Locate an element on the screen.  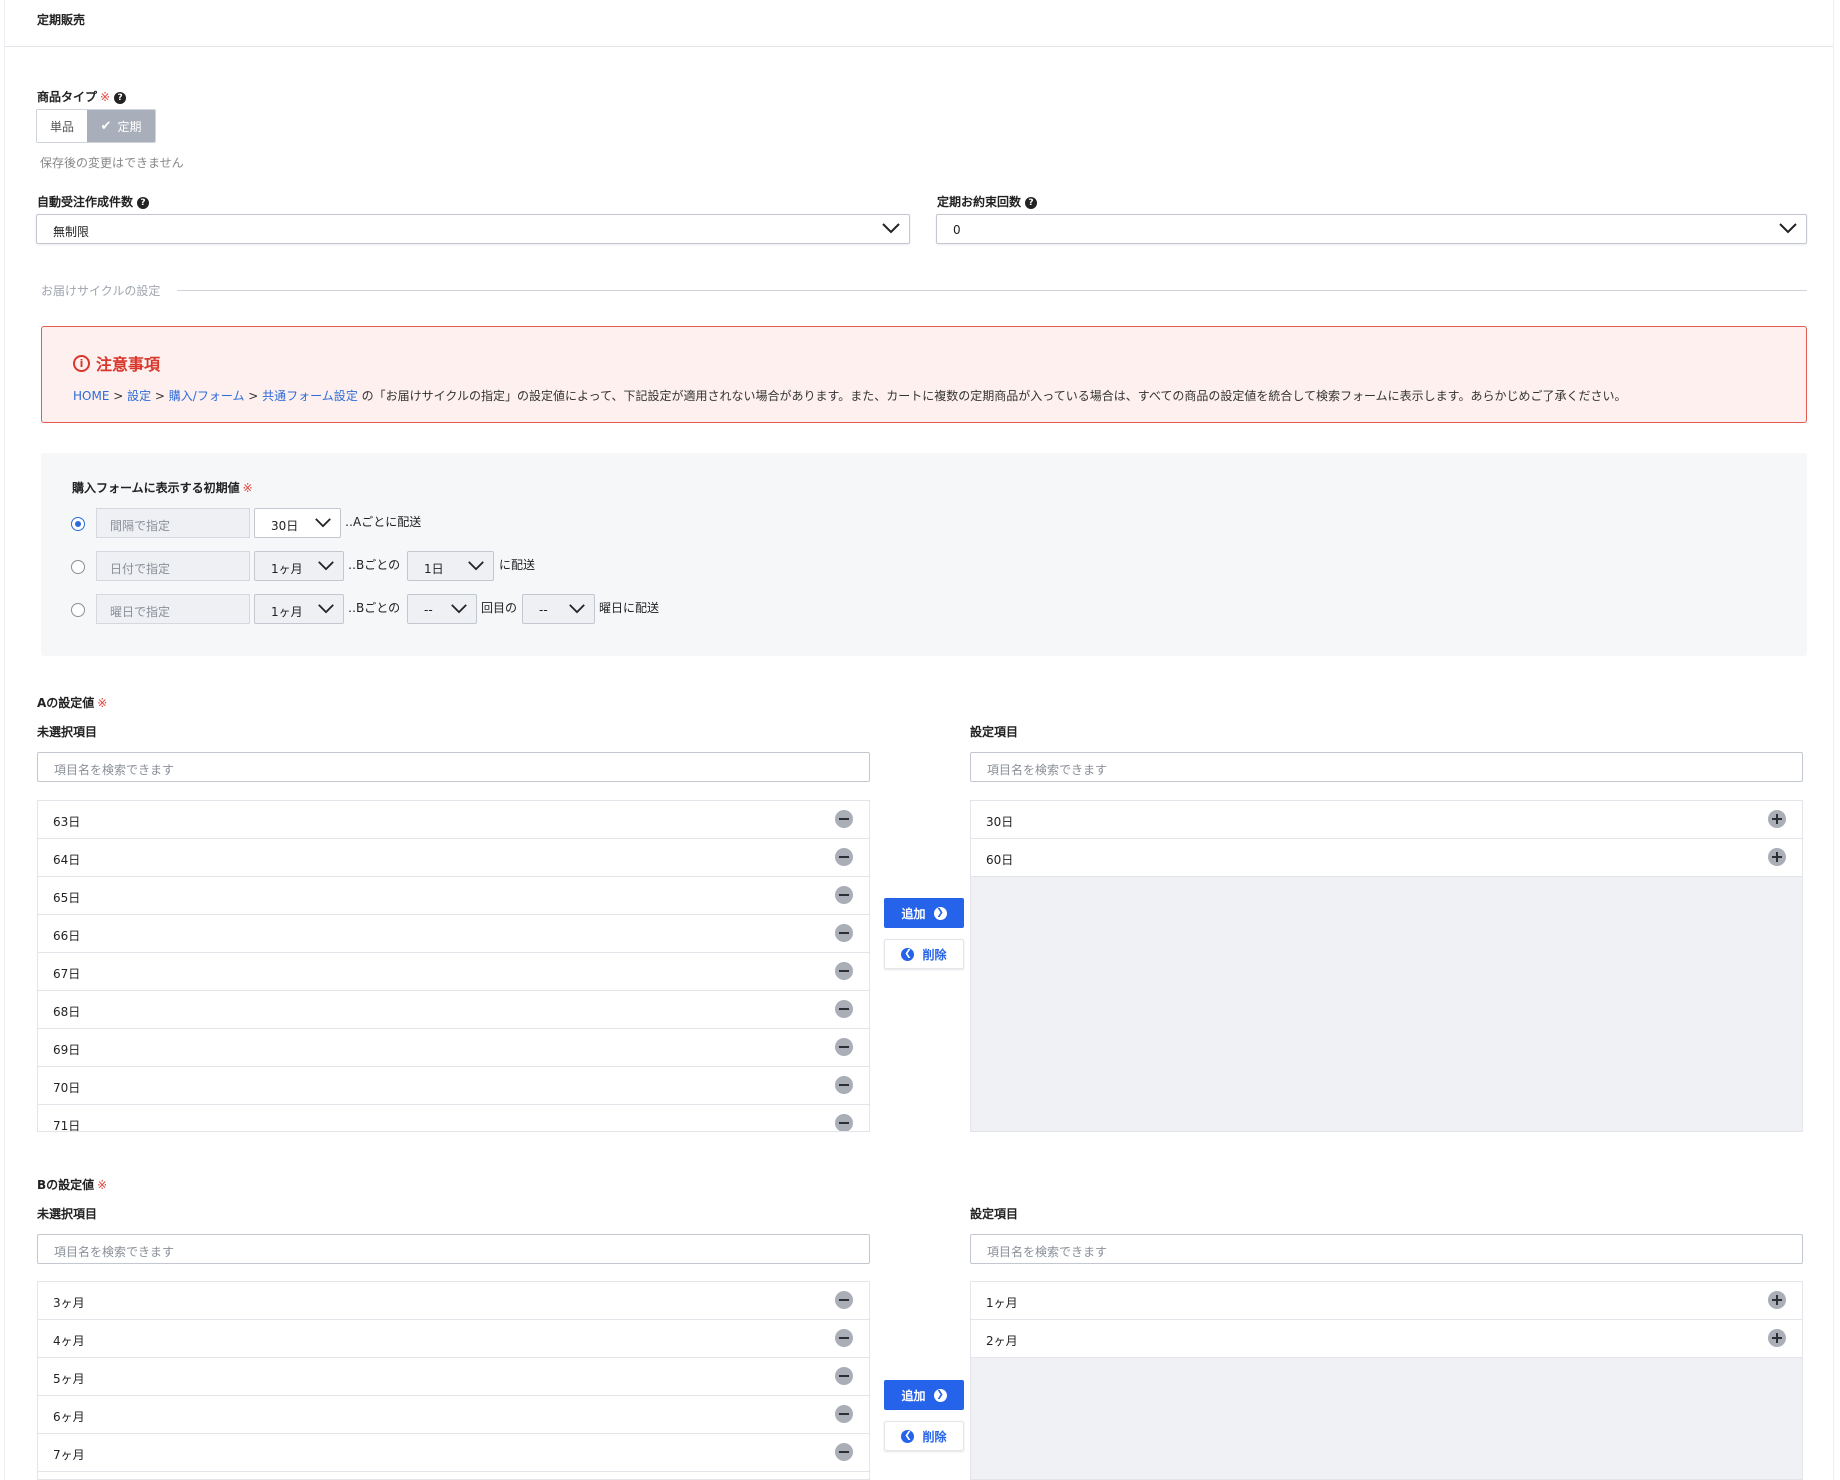
list-item: 70日 is located at coordinates (453, 1086).